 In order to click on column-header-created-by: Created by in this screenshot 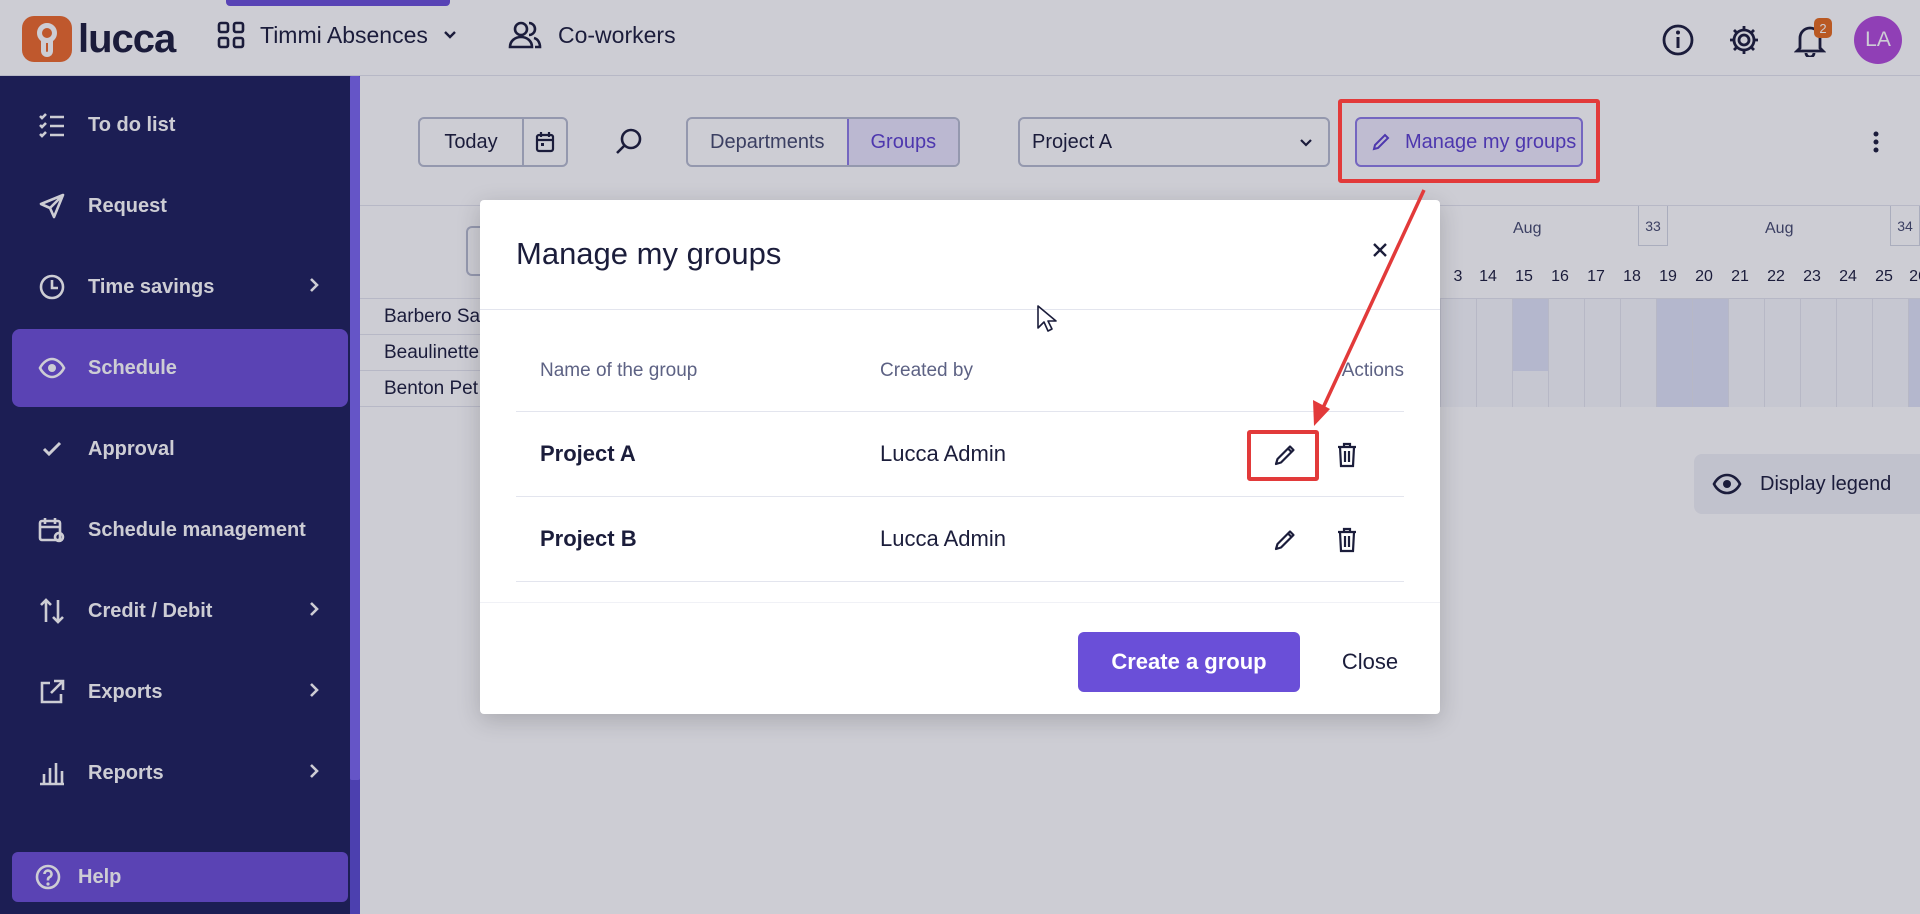, I will do `click(926, 370)`.